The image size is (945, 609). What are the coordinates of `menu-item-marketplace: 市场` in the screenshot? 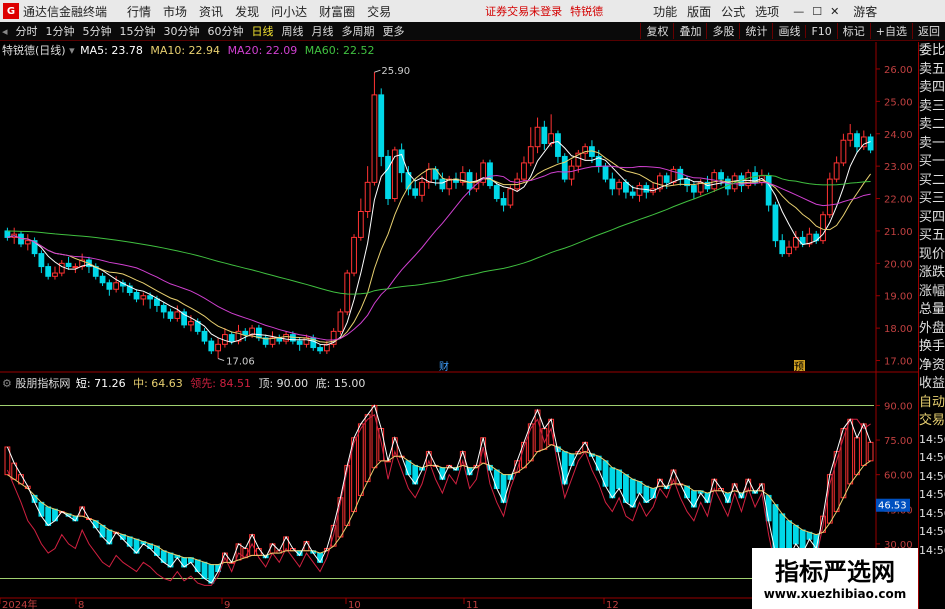 It's located at (175, 11).